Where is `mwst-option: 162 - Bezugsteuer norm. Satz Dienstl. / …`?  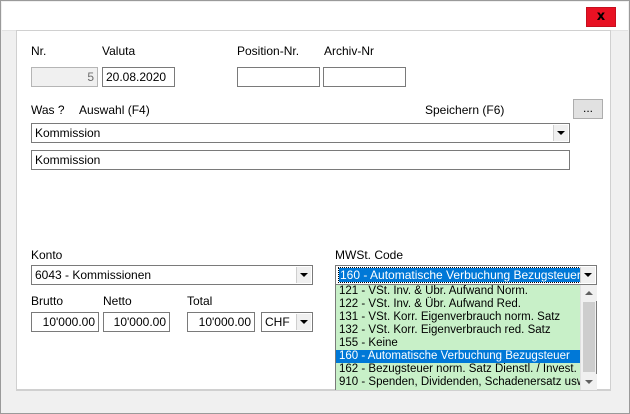
mwst-option: 162 - Bezugsteuer norm. Satz Dienstl. / … is located at coordinates (458, 369).